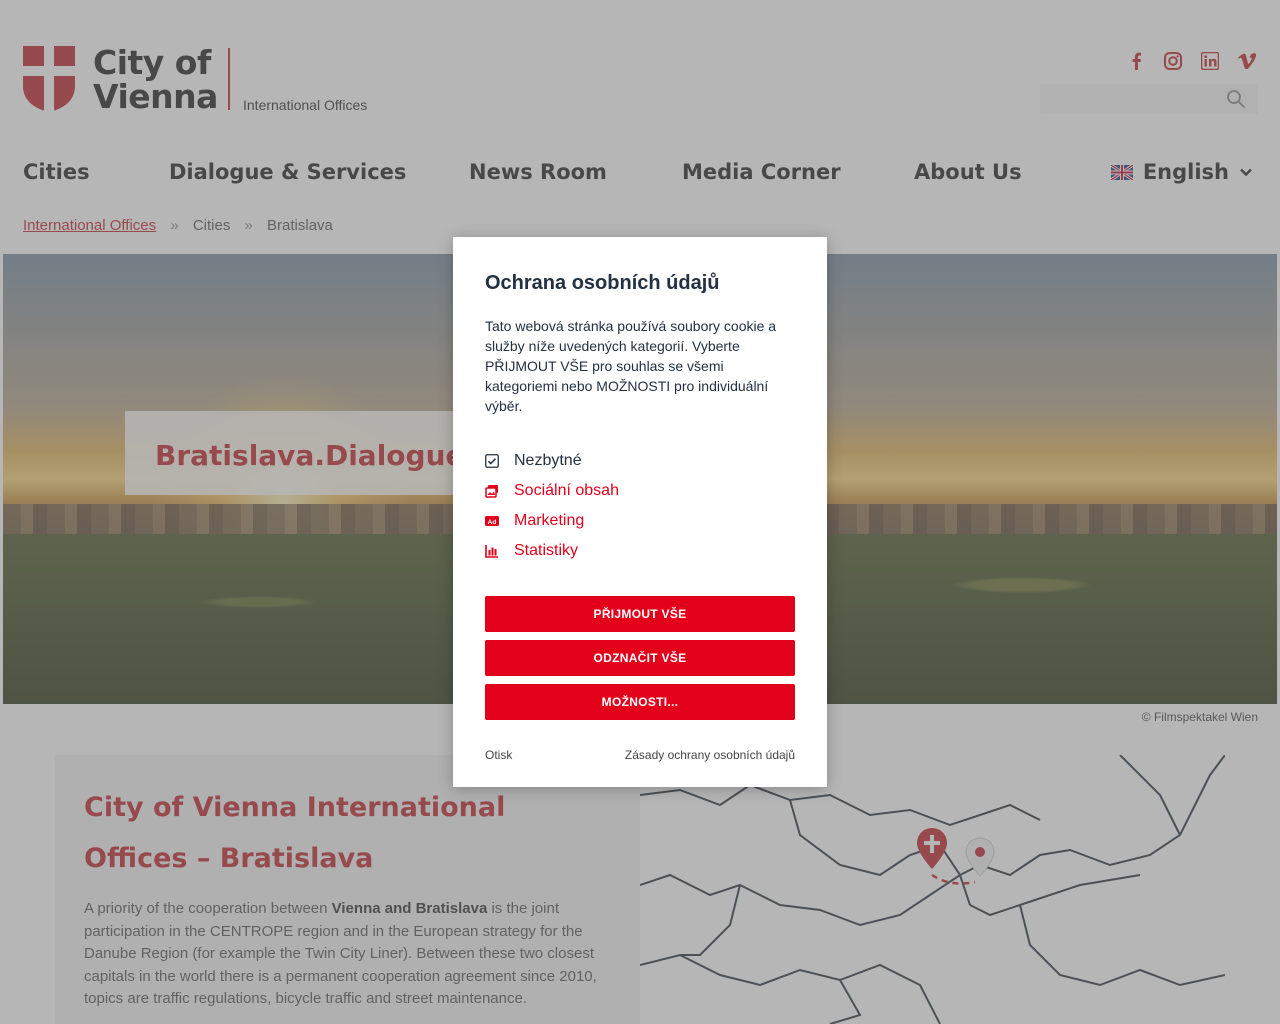  I want to click on category-necessary: Nezbytné, so click(552, 461).